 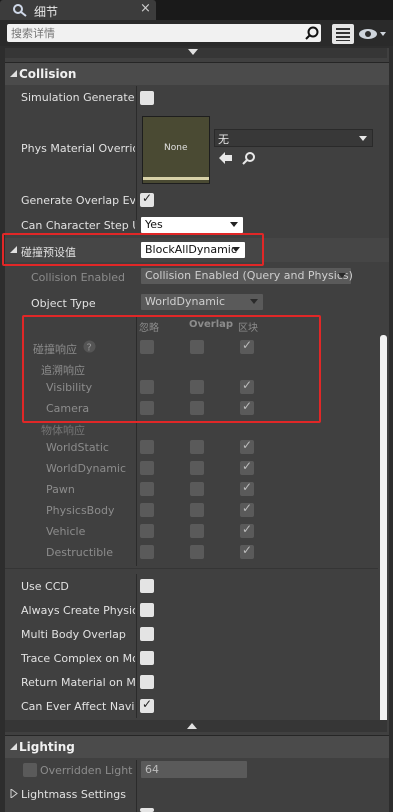 I want to click on can-step-up-label: Can Character Step Up, so click(x=78, y=225).